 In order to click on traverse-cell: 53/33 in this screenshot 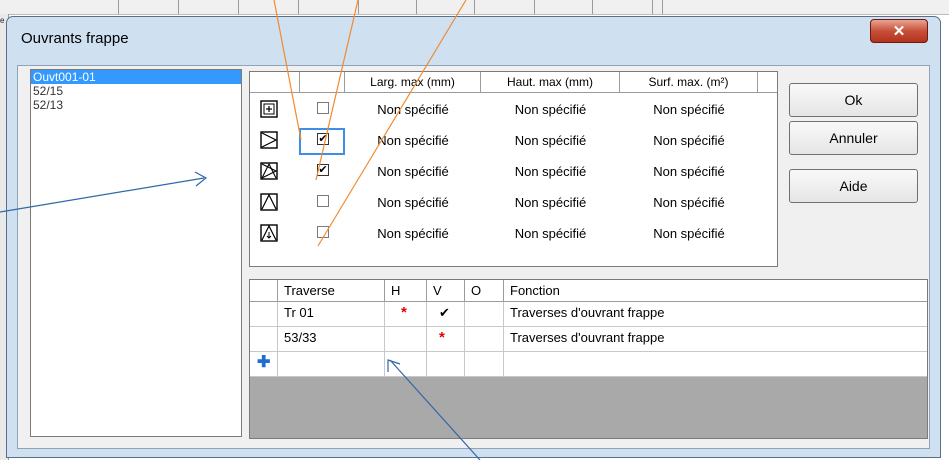, I will do `click(331, 339)`.